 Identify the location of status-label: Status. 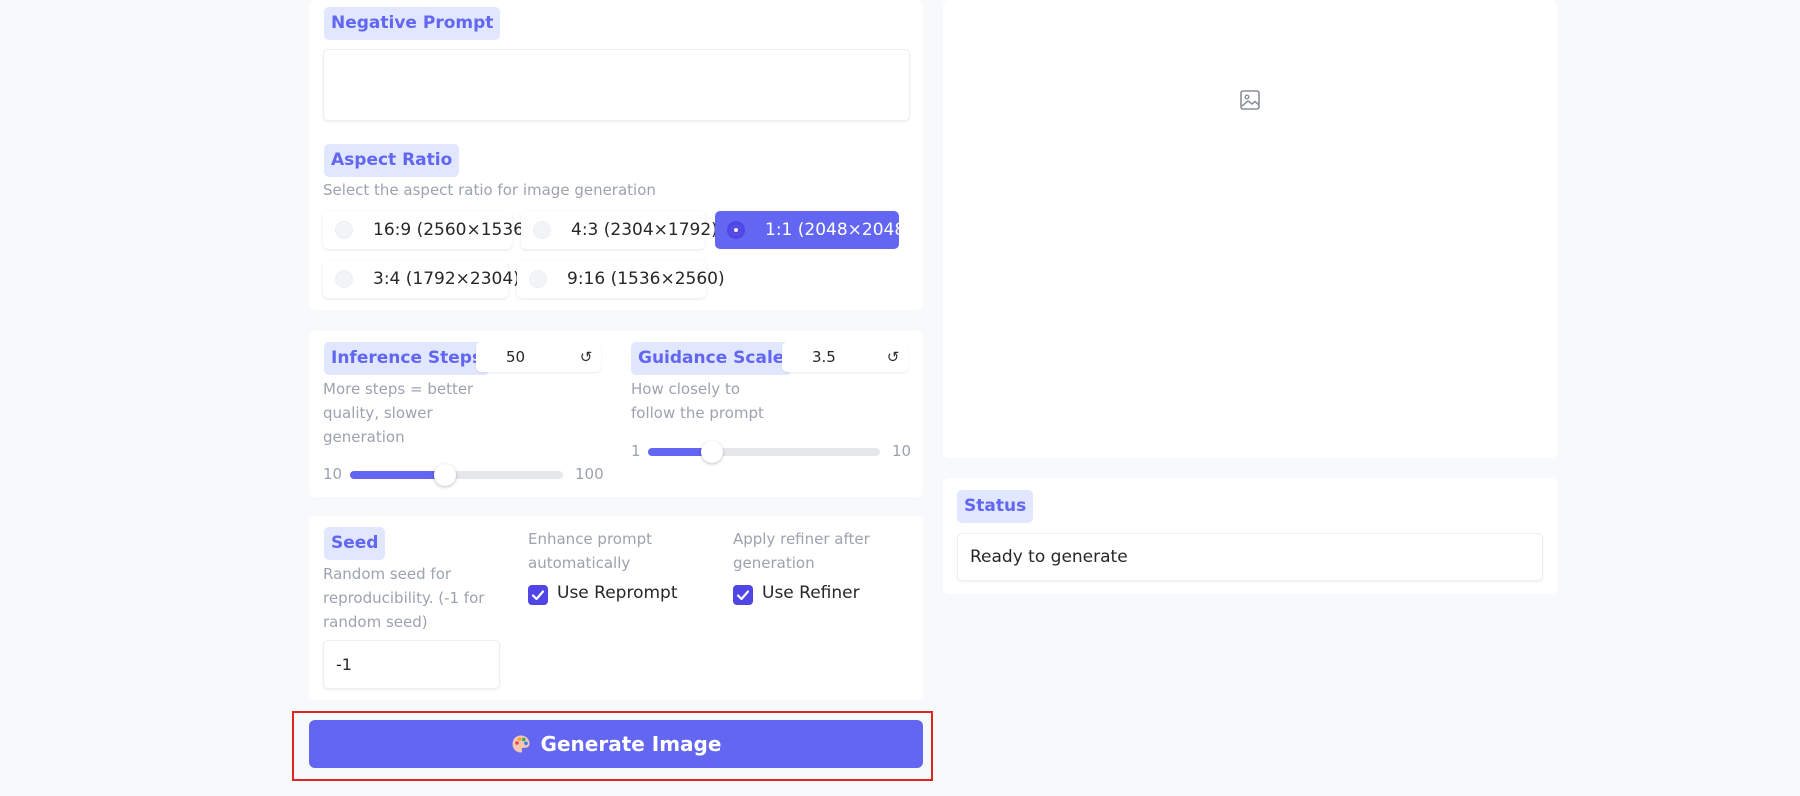
(995, 506).